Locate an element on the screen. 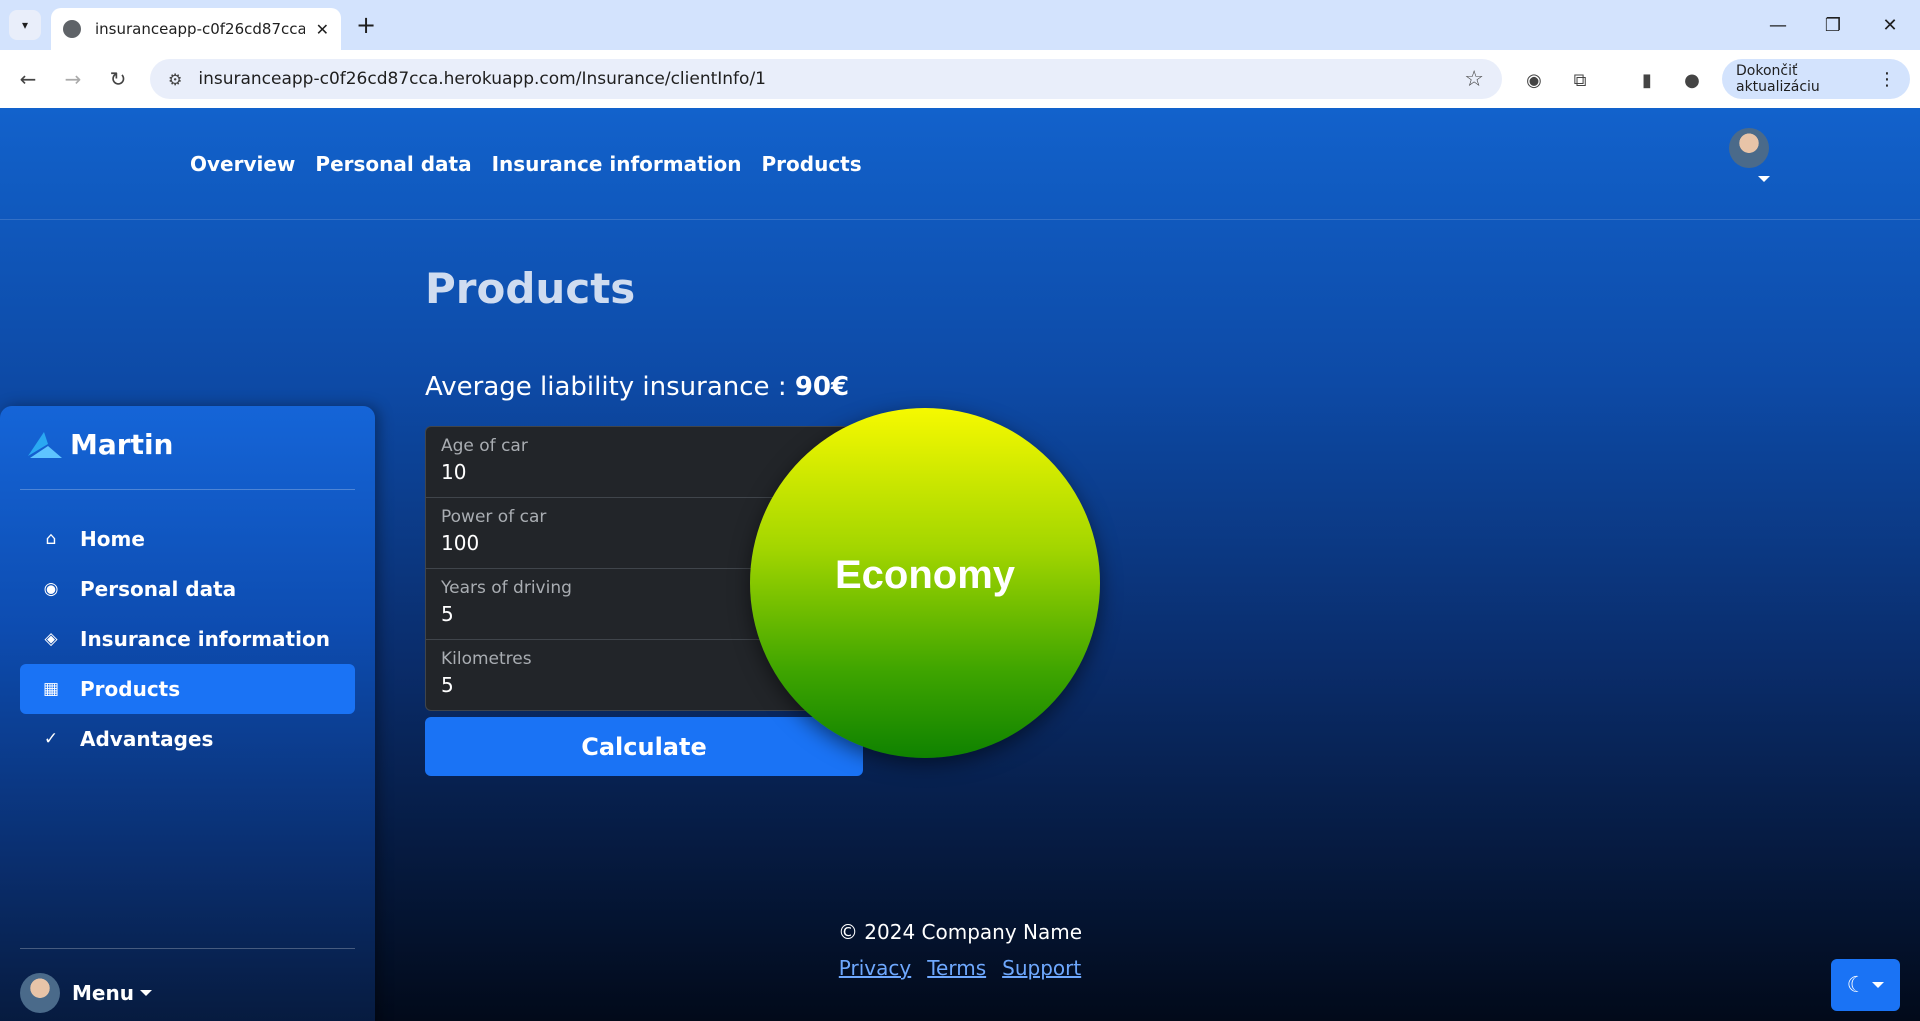 The width and height of the screenshot is (1920, 1021). home-icon: ⌂ is located at coordinates (51, 539).